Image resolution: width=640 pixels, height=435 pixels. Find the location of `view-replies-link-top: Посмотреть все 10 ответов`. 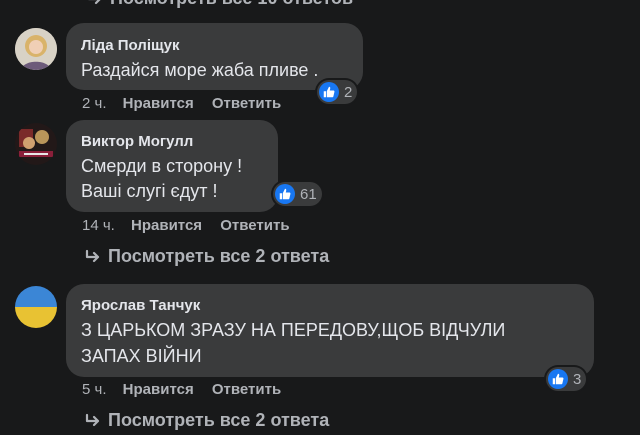

view-replies-link-top: Посмотреть все 10 ответов is located at coordinates (219, 4).